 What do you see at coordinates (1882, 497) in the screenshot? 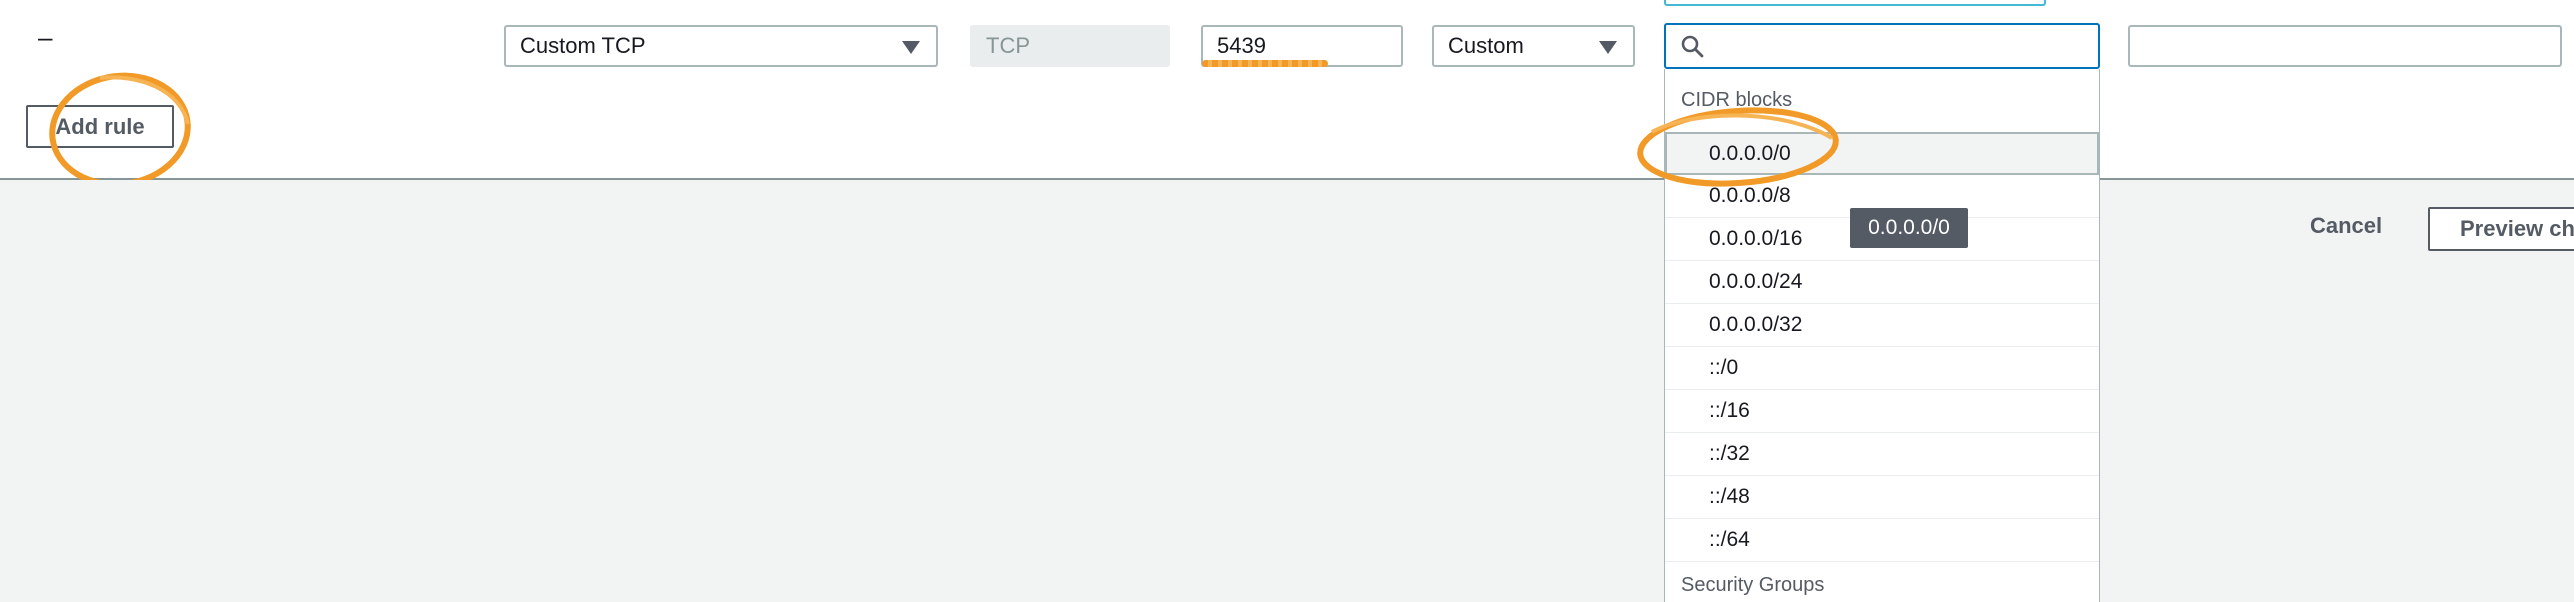
I see `cidr-option: ::/48` at bounding box center [1882, 497].